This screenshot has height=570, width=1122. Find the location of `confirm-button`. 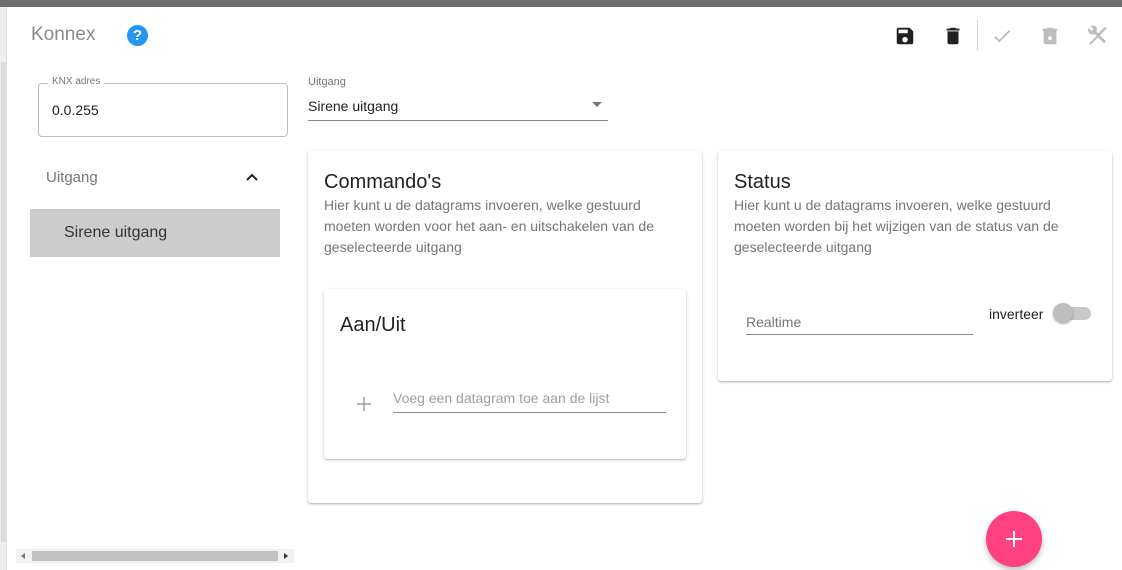

confirm-button is located at coordinates (1002, 36).